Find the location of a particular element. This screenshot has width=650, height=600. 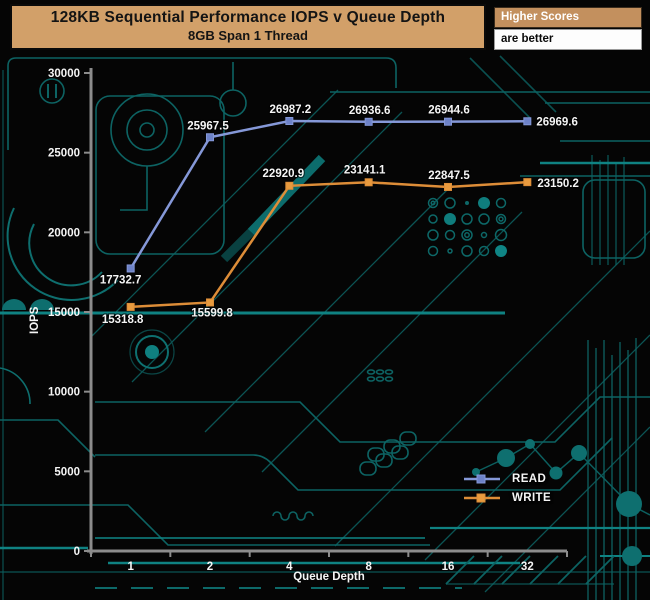

write-legend-sample-icon is located at coordinates (482, 497).